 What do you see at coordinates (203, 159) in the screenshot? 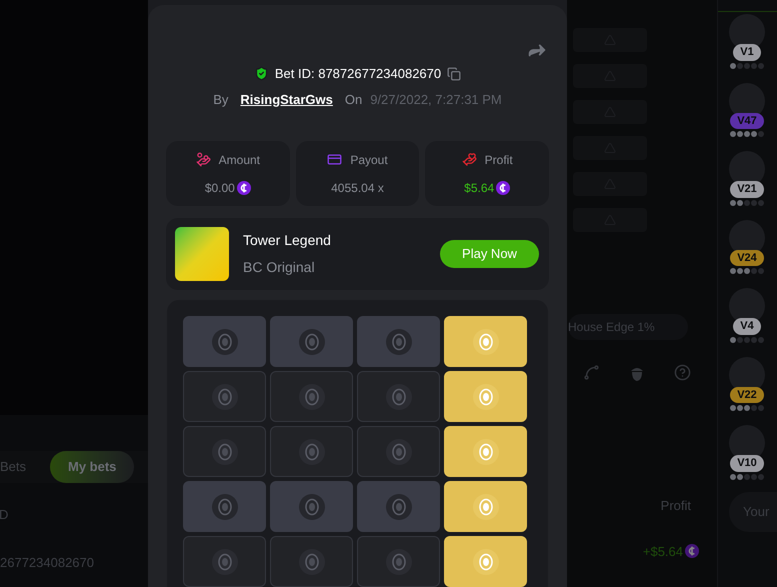
I see `hand-coins-icon` at bounding box center [203, 159].